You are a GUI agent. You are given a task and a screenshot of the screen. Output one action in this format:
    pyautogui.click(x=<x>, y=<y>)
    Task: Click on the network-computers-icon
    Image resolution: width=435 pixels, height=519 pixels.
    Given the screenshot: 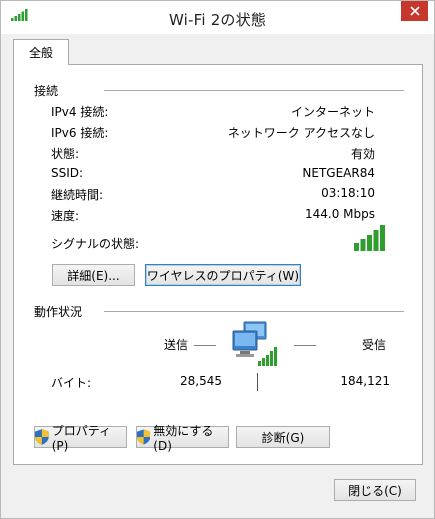 What is the action you would take?
    pyautogui.click(x=254, y=343)
    